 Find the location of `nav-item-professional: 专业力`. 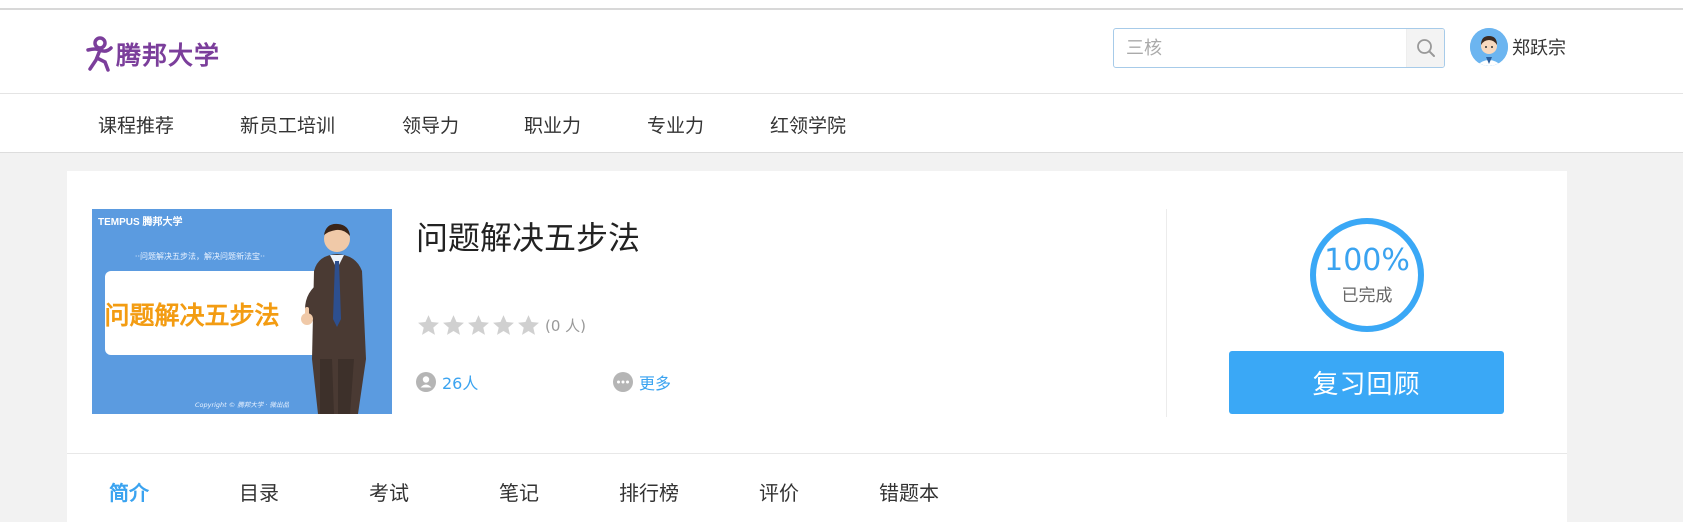

nav-item-professional: 专业力 is located at coordinates (675, 124).